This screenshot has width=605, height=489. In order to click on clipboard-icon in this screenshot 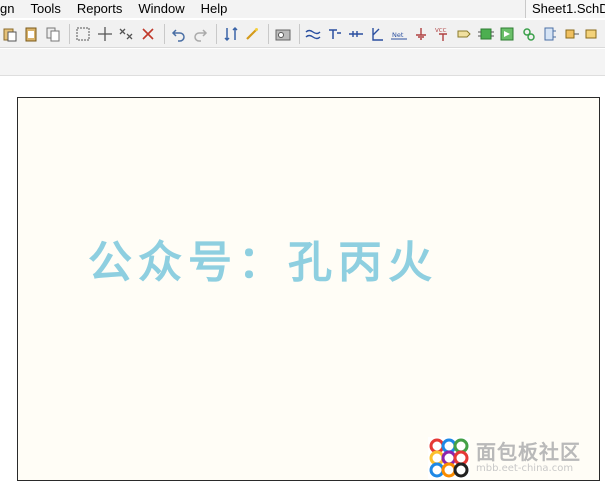, I will do `click(31, 34)`.